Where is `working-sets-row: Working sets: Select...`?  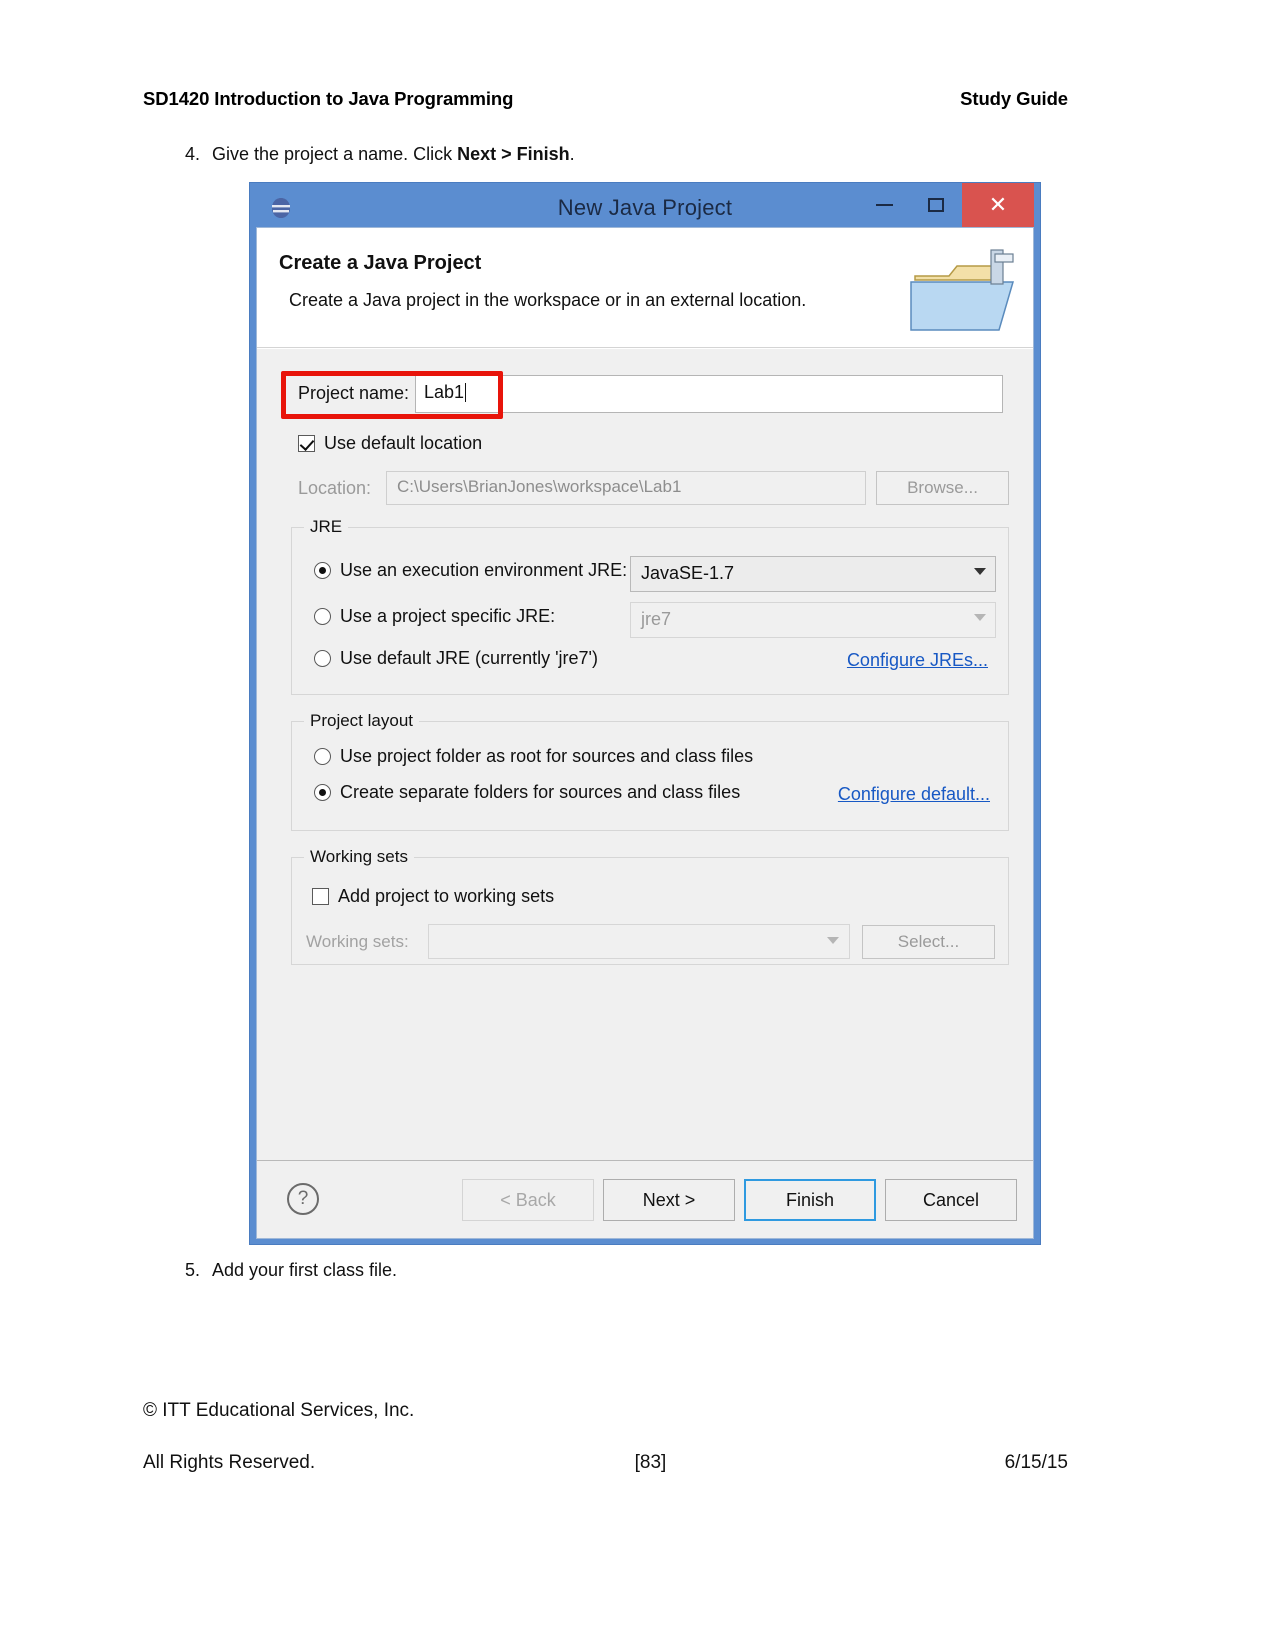
working-sets-row: Working sets: Select... is located at coordinates (650, 941).